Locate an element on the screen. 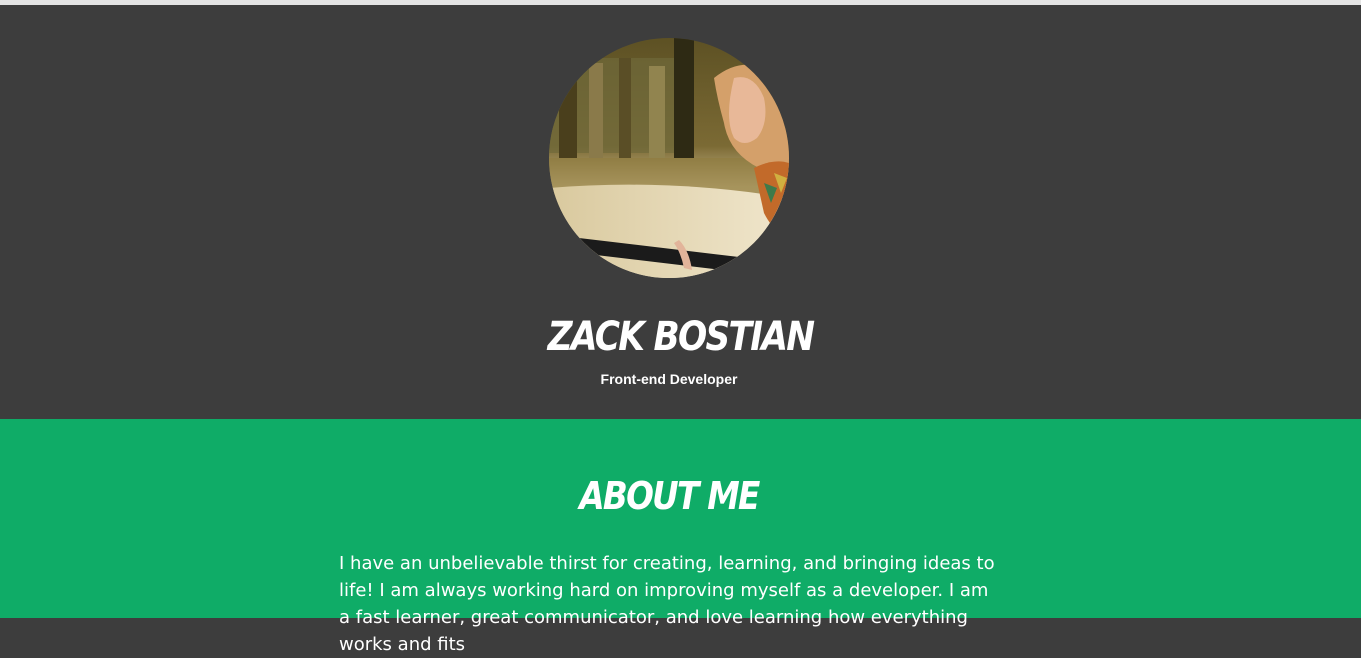 This screenshot has width=1361, height=658. avatar-photo is located at coordinates (669, 158).